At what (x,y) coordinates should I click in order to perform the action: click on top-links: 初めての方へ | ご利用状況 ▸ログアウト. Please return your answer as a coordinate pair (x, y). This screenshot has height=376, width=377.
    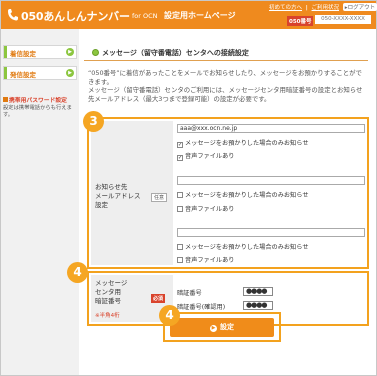
    Looking at the image, I should click on (323, 7).